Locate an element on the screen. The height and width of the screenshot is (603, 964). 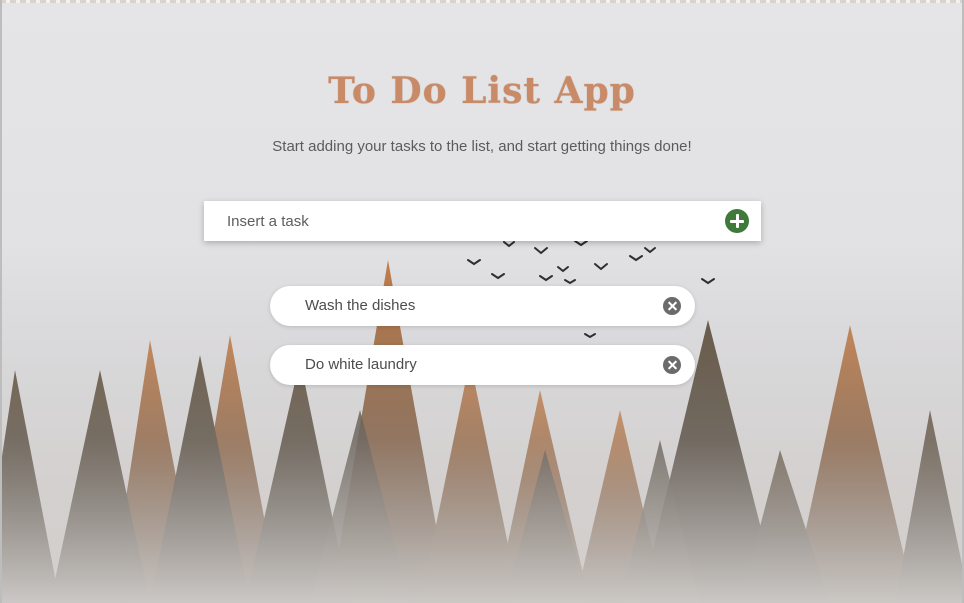
plus-circle-icon is located at coordinates (737, 221).